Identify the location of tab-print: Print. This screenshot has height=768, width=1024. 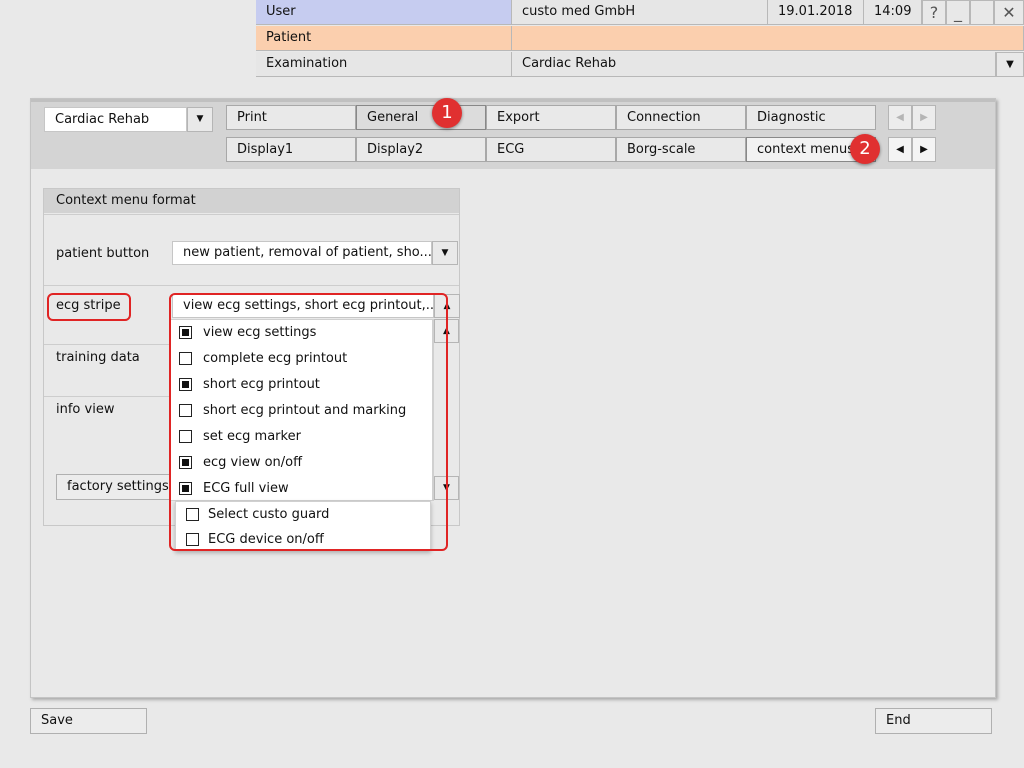
(291, 117).